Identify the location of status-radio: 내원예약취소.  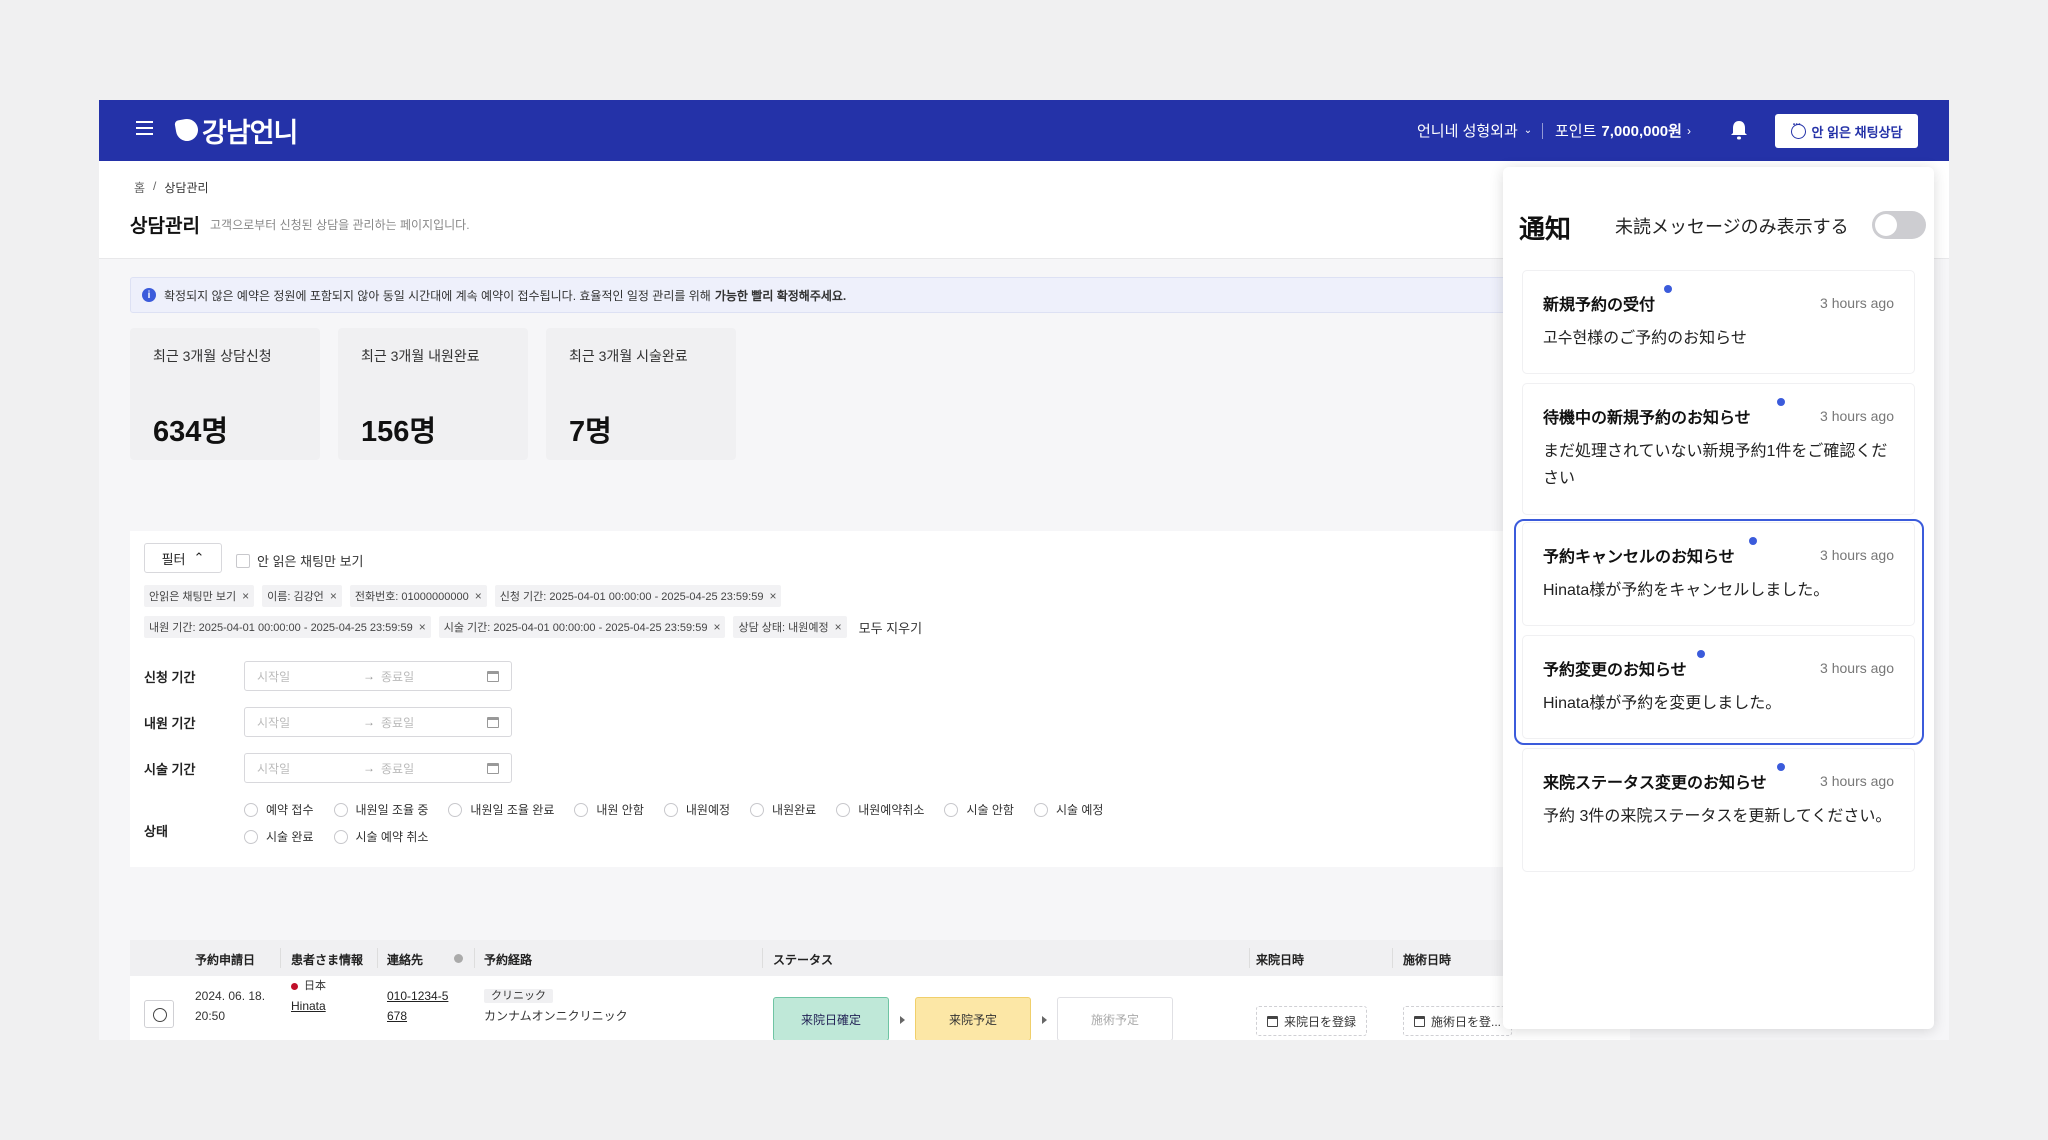
(880, 809).